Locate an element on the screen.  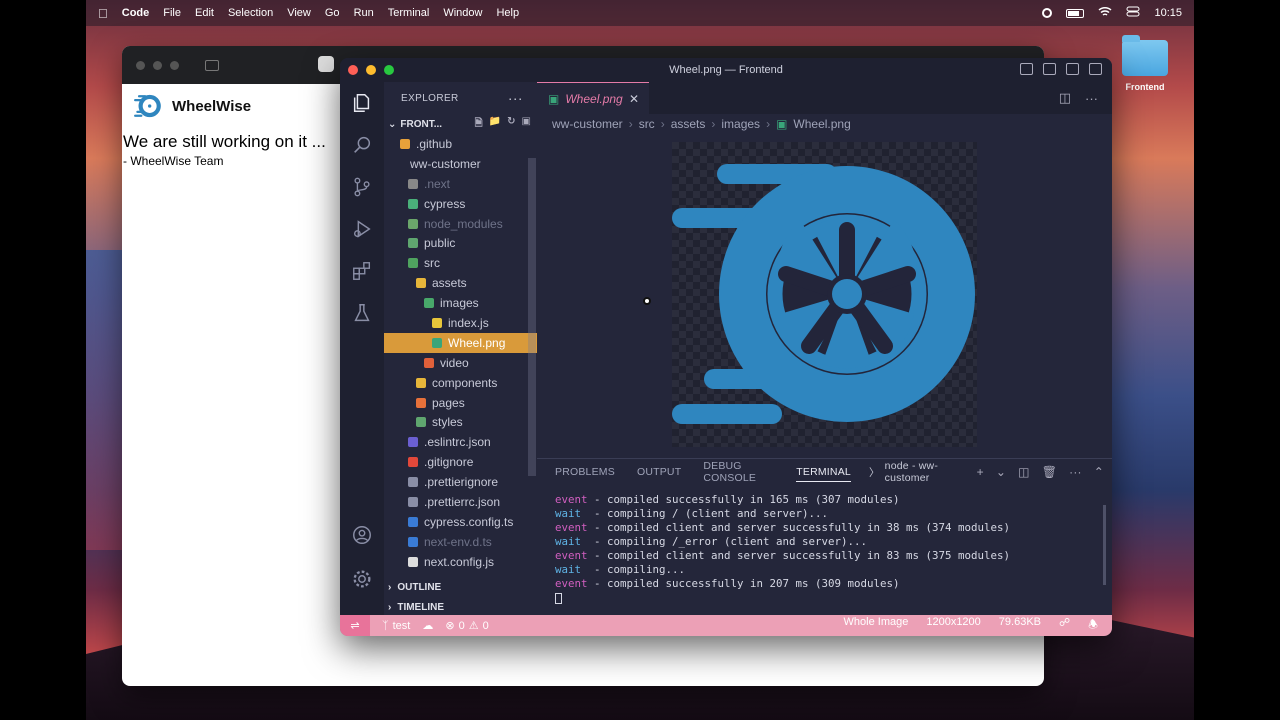
tree-item: ww-customer is located at coordinates (460, 164).